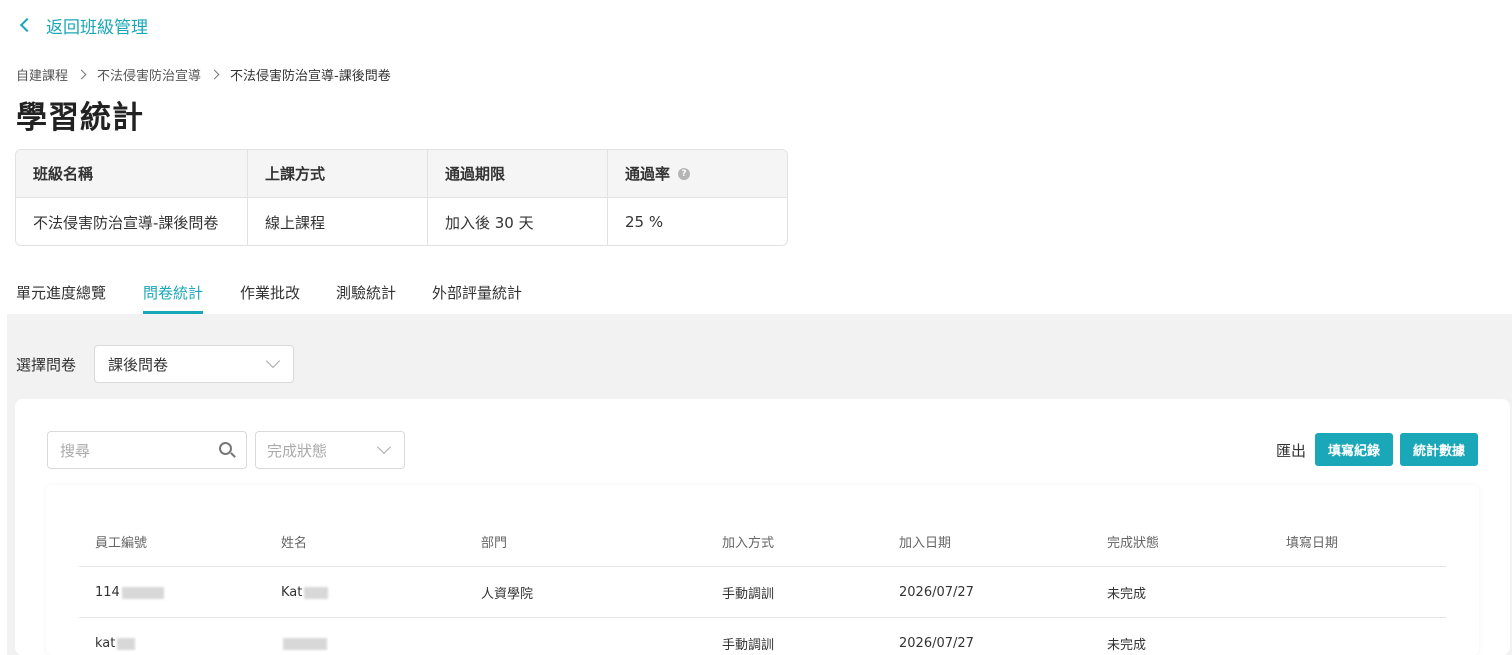 This screenshot has width=1512, height=655. What do you see at coordinates (46, 365) in the screenshot?
I see `survey-select-label: 選擇問卷` at bounding box center [46, 365].